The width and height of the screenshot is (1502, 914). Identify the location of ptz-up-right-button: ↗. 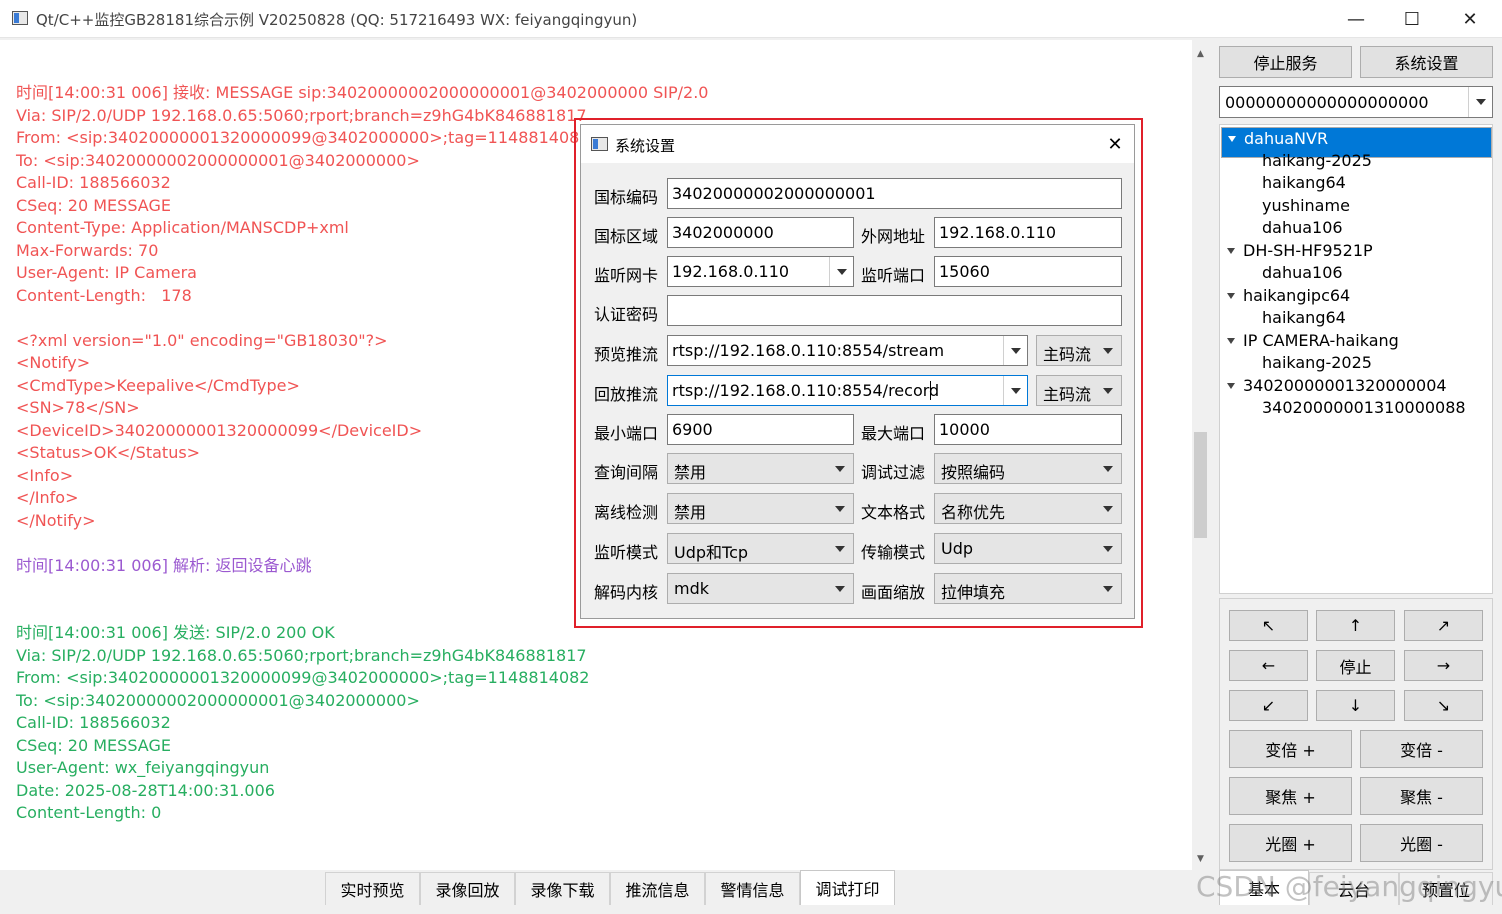
(1443, 625).